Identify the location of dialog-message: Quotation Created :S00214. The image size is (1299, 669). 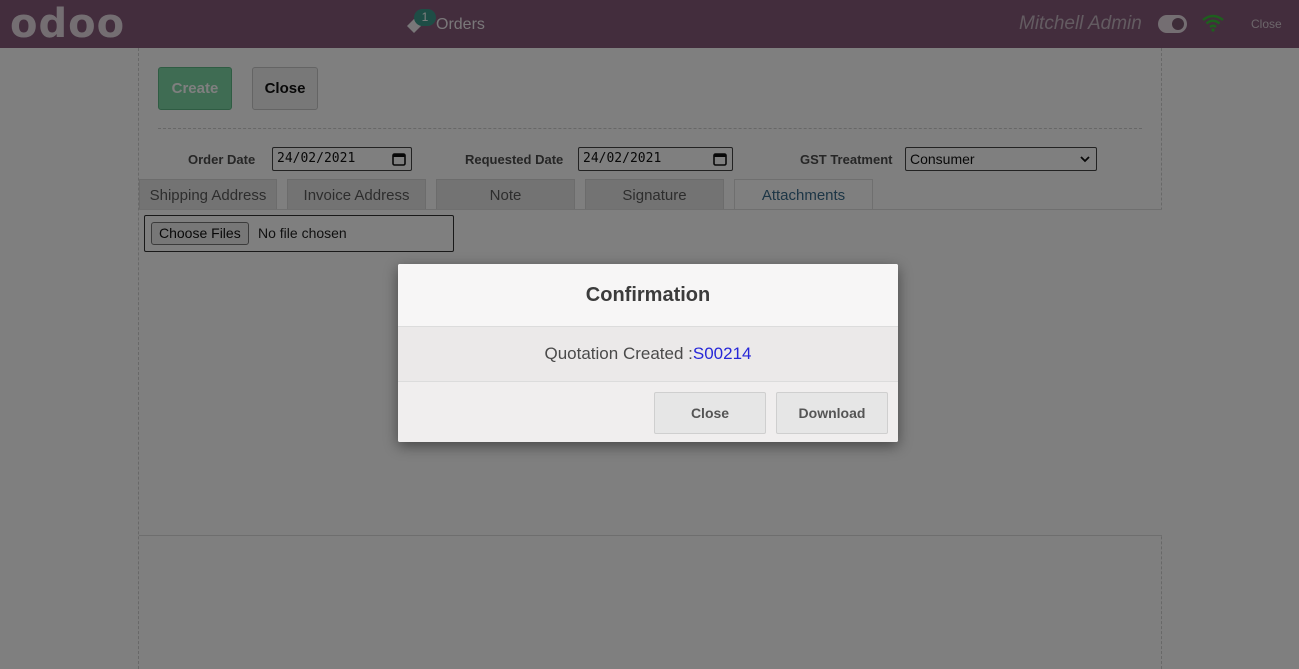
(648, 354).